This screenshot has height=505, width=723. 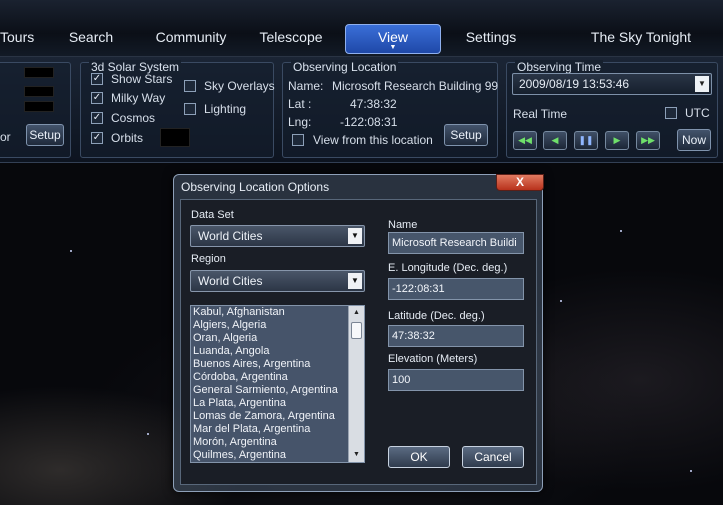 I want to click on fast-rewind-icon: ◀◀, so click(x=525, y=140).